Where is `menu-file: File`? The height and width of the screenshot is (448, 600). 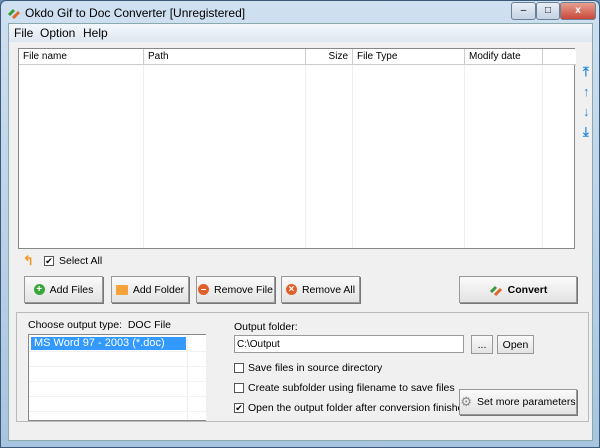
menu-file: File is located at coordinates (23, 33).